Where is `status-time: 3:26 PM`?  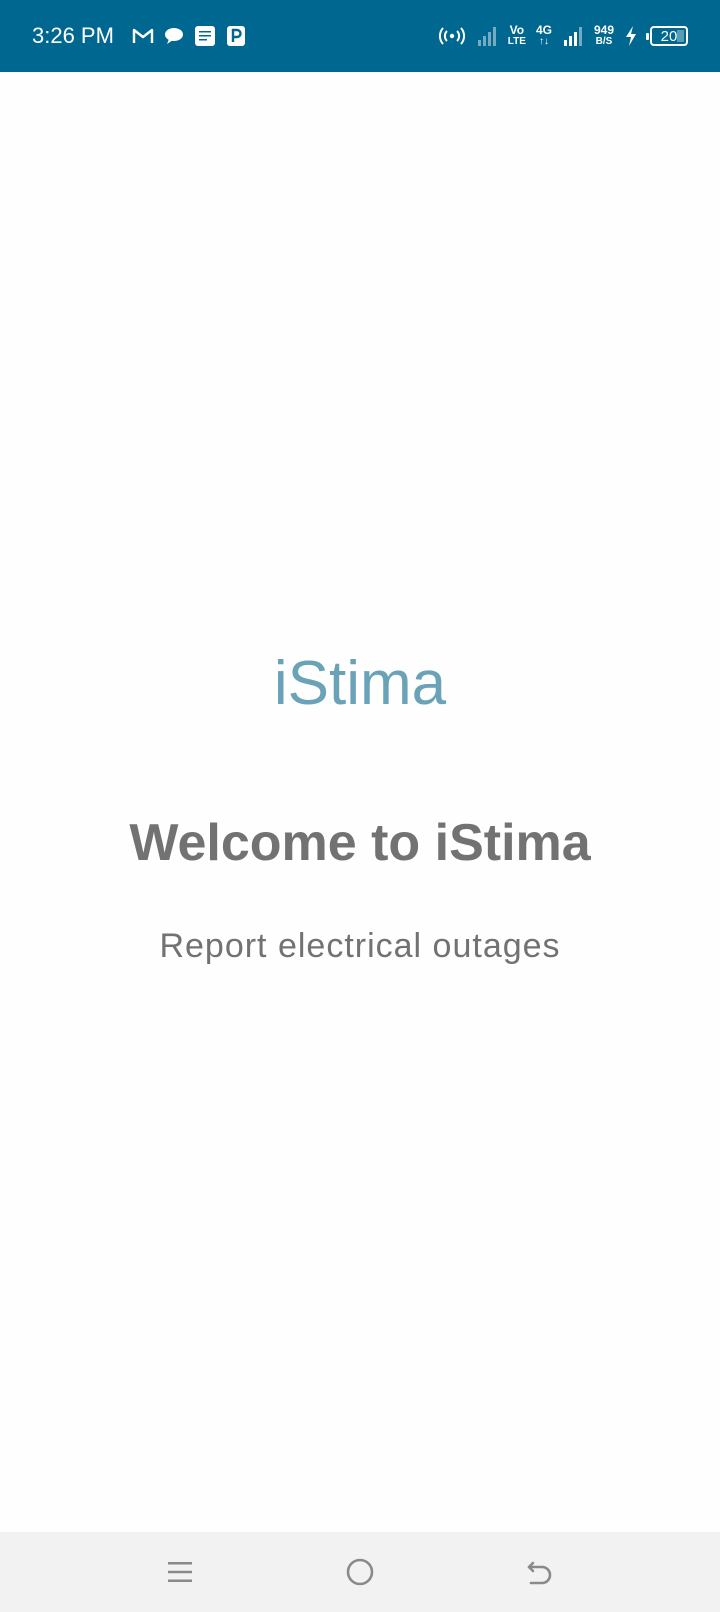 status-time: 3:26 PM is located at coordinates (73, 35).